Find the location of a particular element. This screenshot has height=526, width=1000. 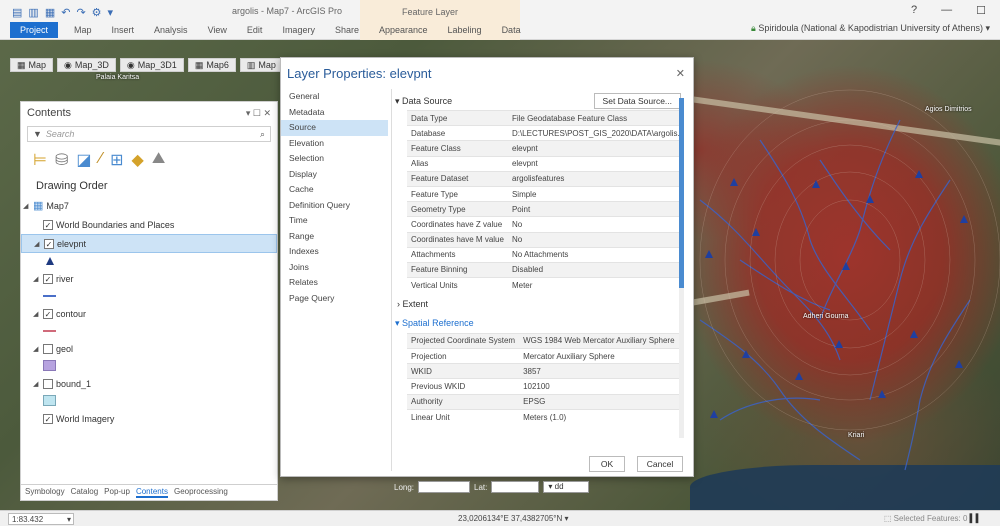

pane-controls: ▾ ☐ ✕ is located at coordinates (258, 113).